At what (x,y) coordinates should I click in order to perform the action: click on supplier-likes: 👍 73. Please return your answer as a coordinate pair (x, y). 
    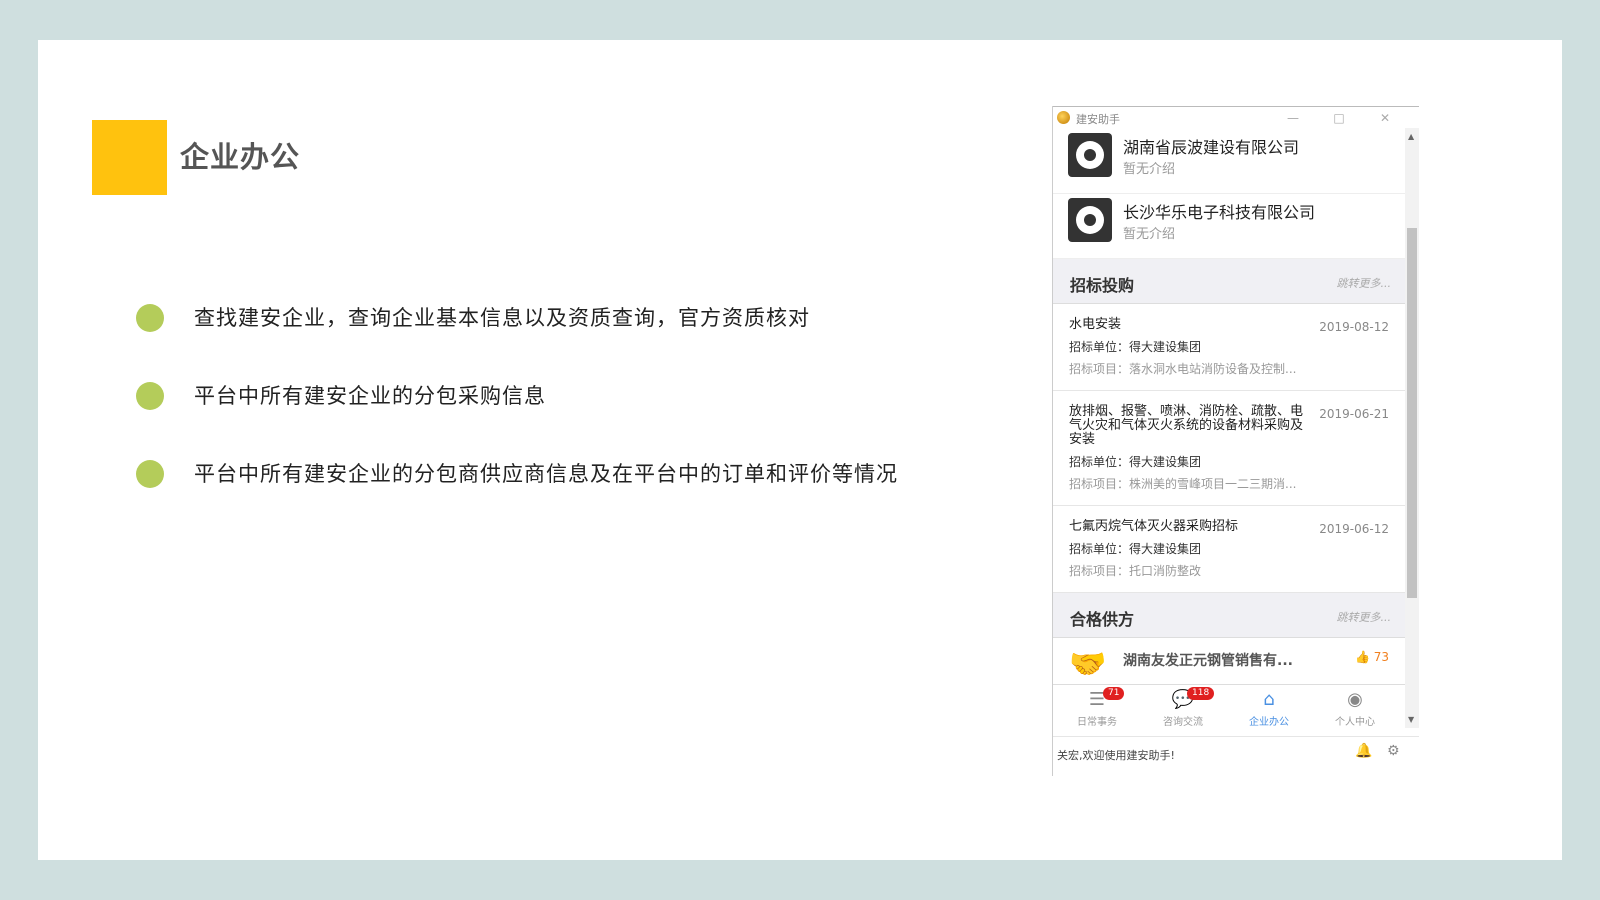
    Looking at the image, I should click on (1372, 657).